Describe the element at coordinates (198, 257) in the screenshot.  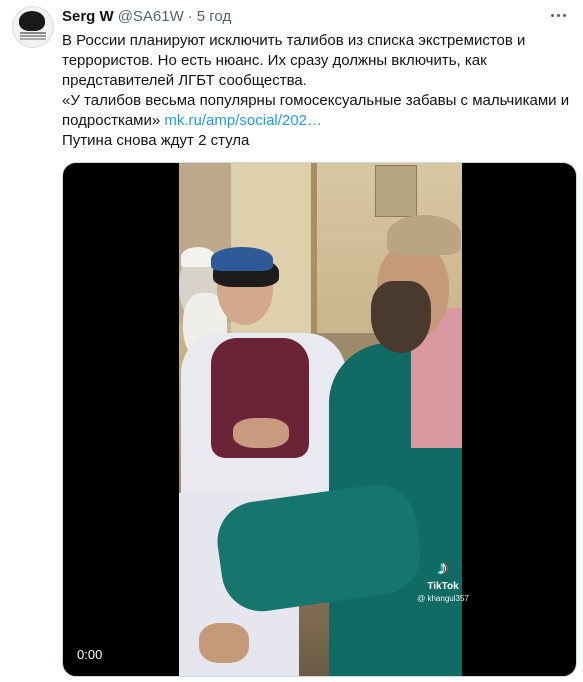
I see `white-cap` at that location.